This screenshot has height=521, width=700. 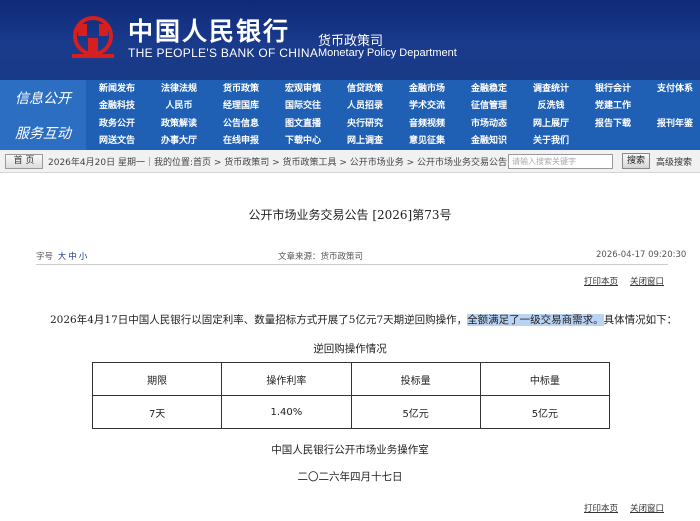 What do you see at coordinates (179, 124) in the screenshot?
I see `nav-item: 政策解读` at bounding box center [179, 124].